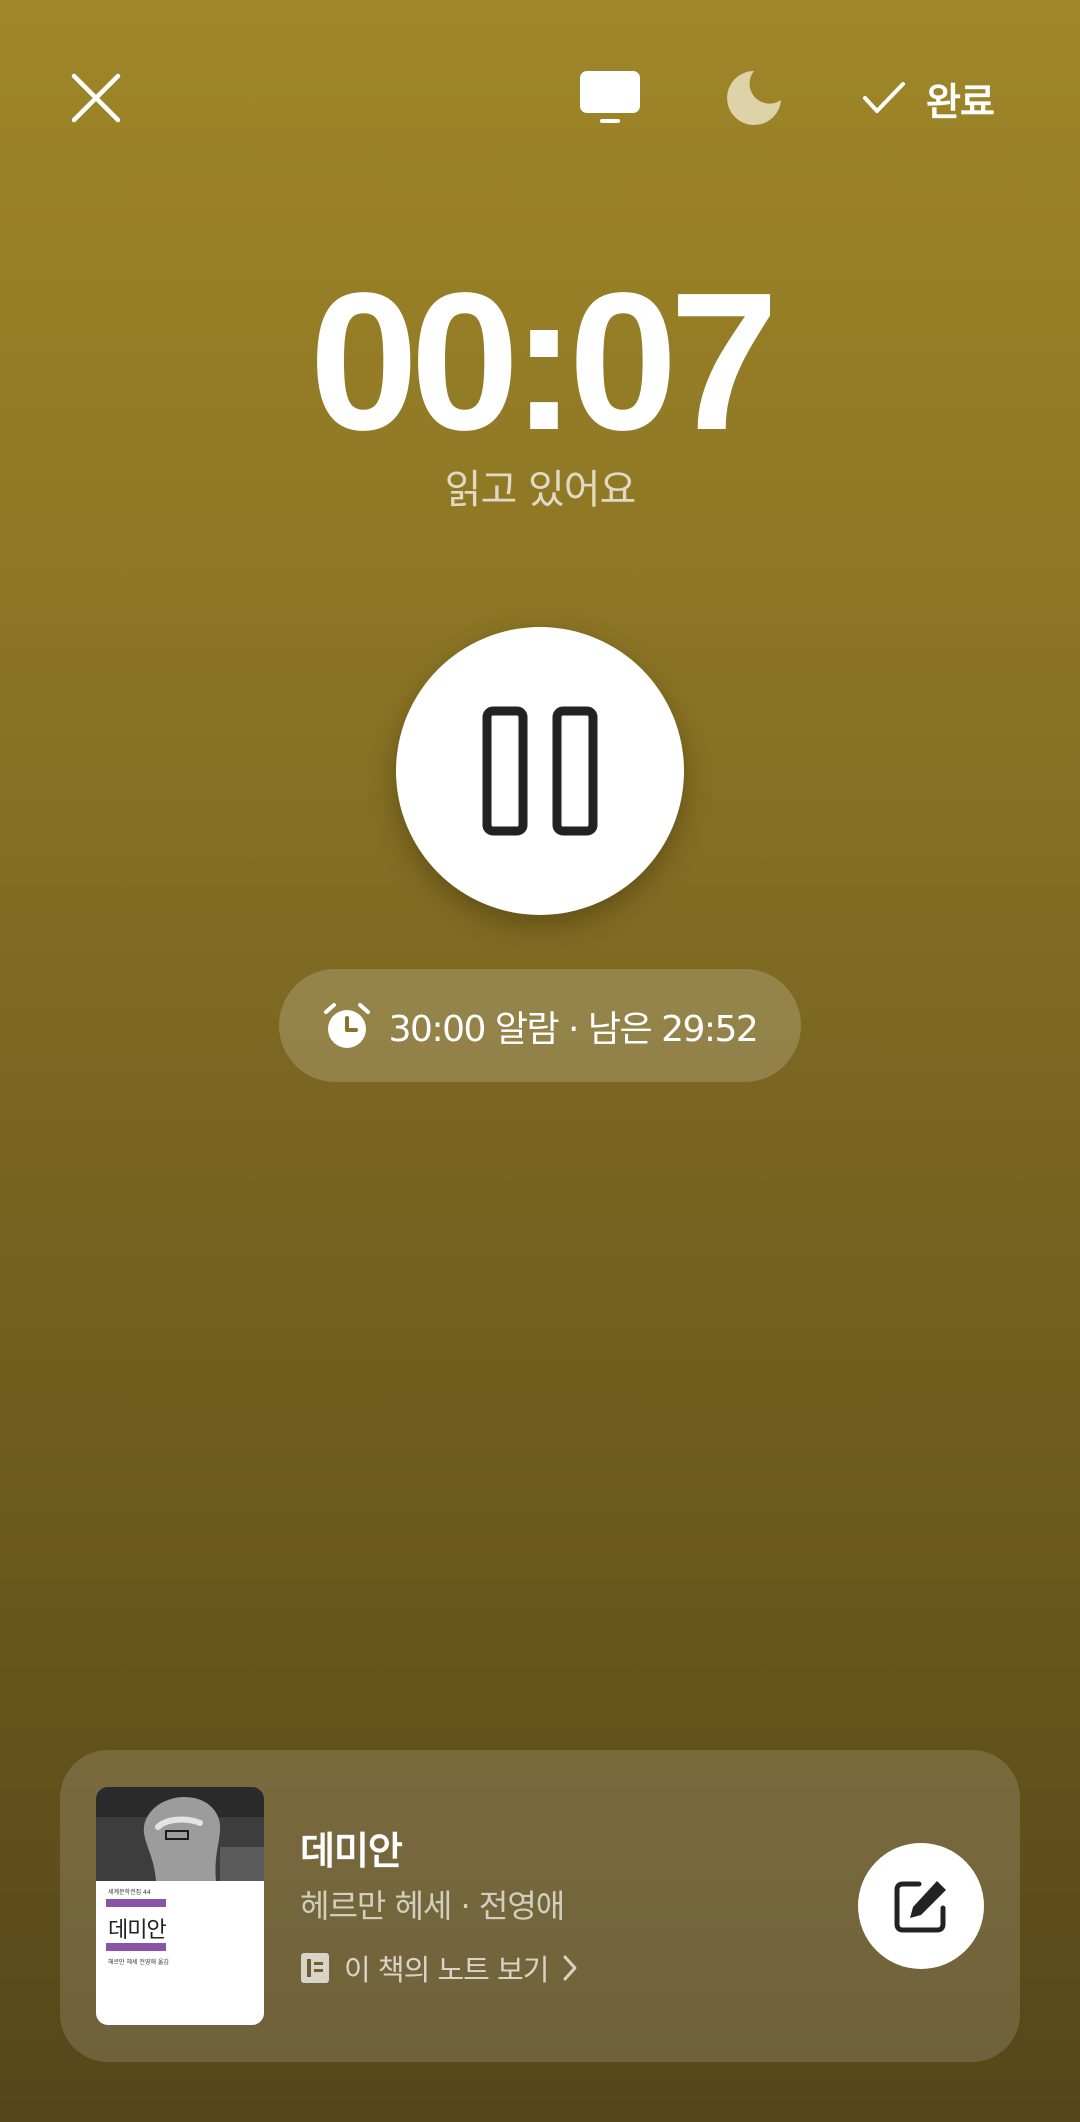  What do you see at coordinates (315, 1968) in the screenshot?
I see `note-icon` at bounding box center [315, 1968].